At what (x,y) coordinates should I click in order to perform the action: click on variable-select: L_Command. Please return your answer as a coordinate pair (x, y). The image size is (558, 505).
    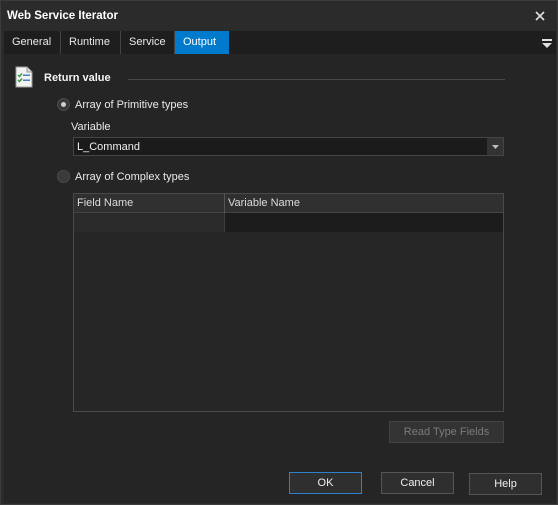
    Looking at the image, I should click on (288, 146).